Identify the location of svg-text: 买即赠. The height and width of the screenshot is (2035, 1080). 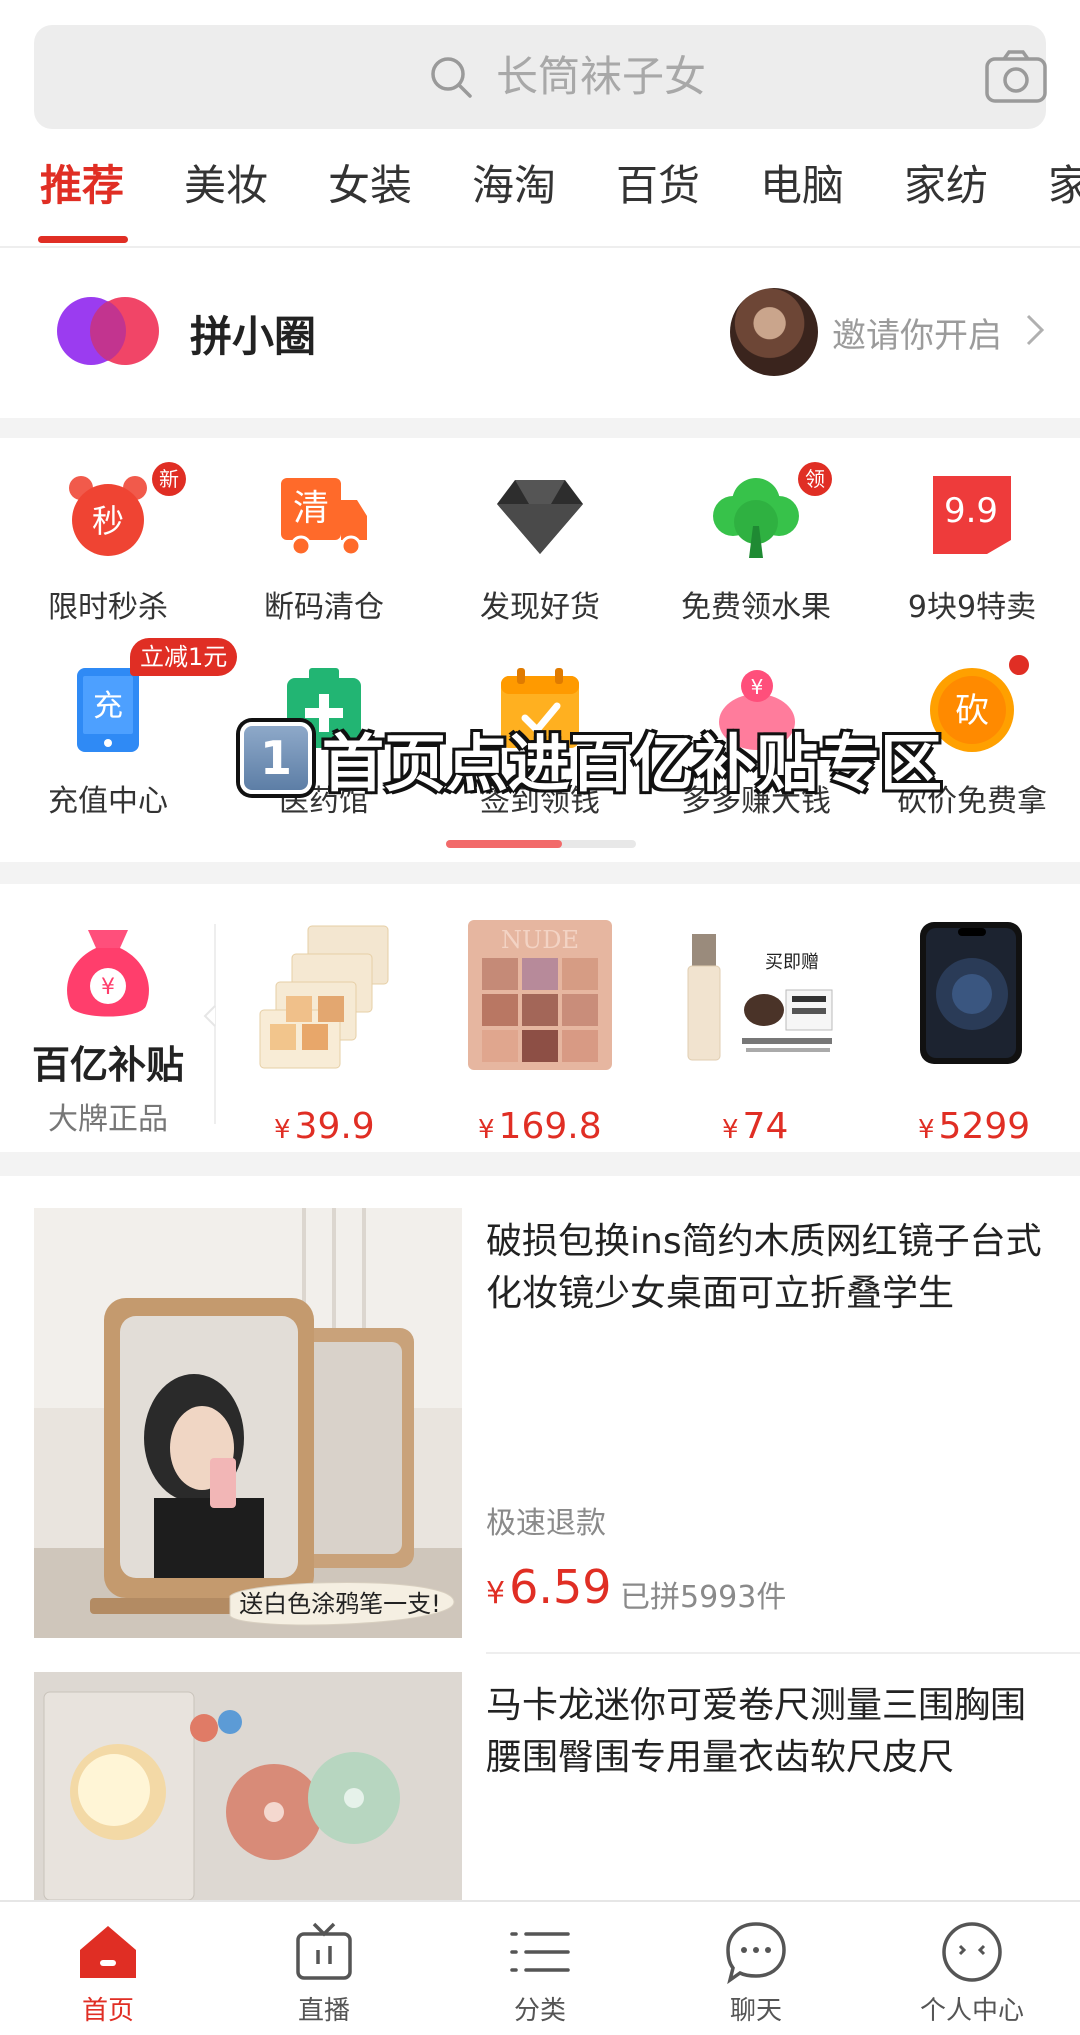
(792, 962).